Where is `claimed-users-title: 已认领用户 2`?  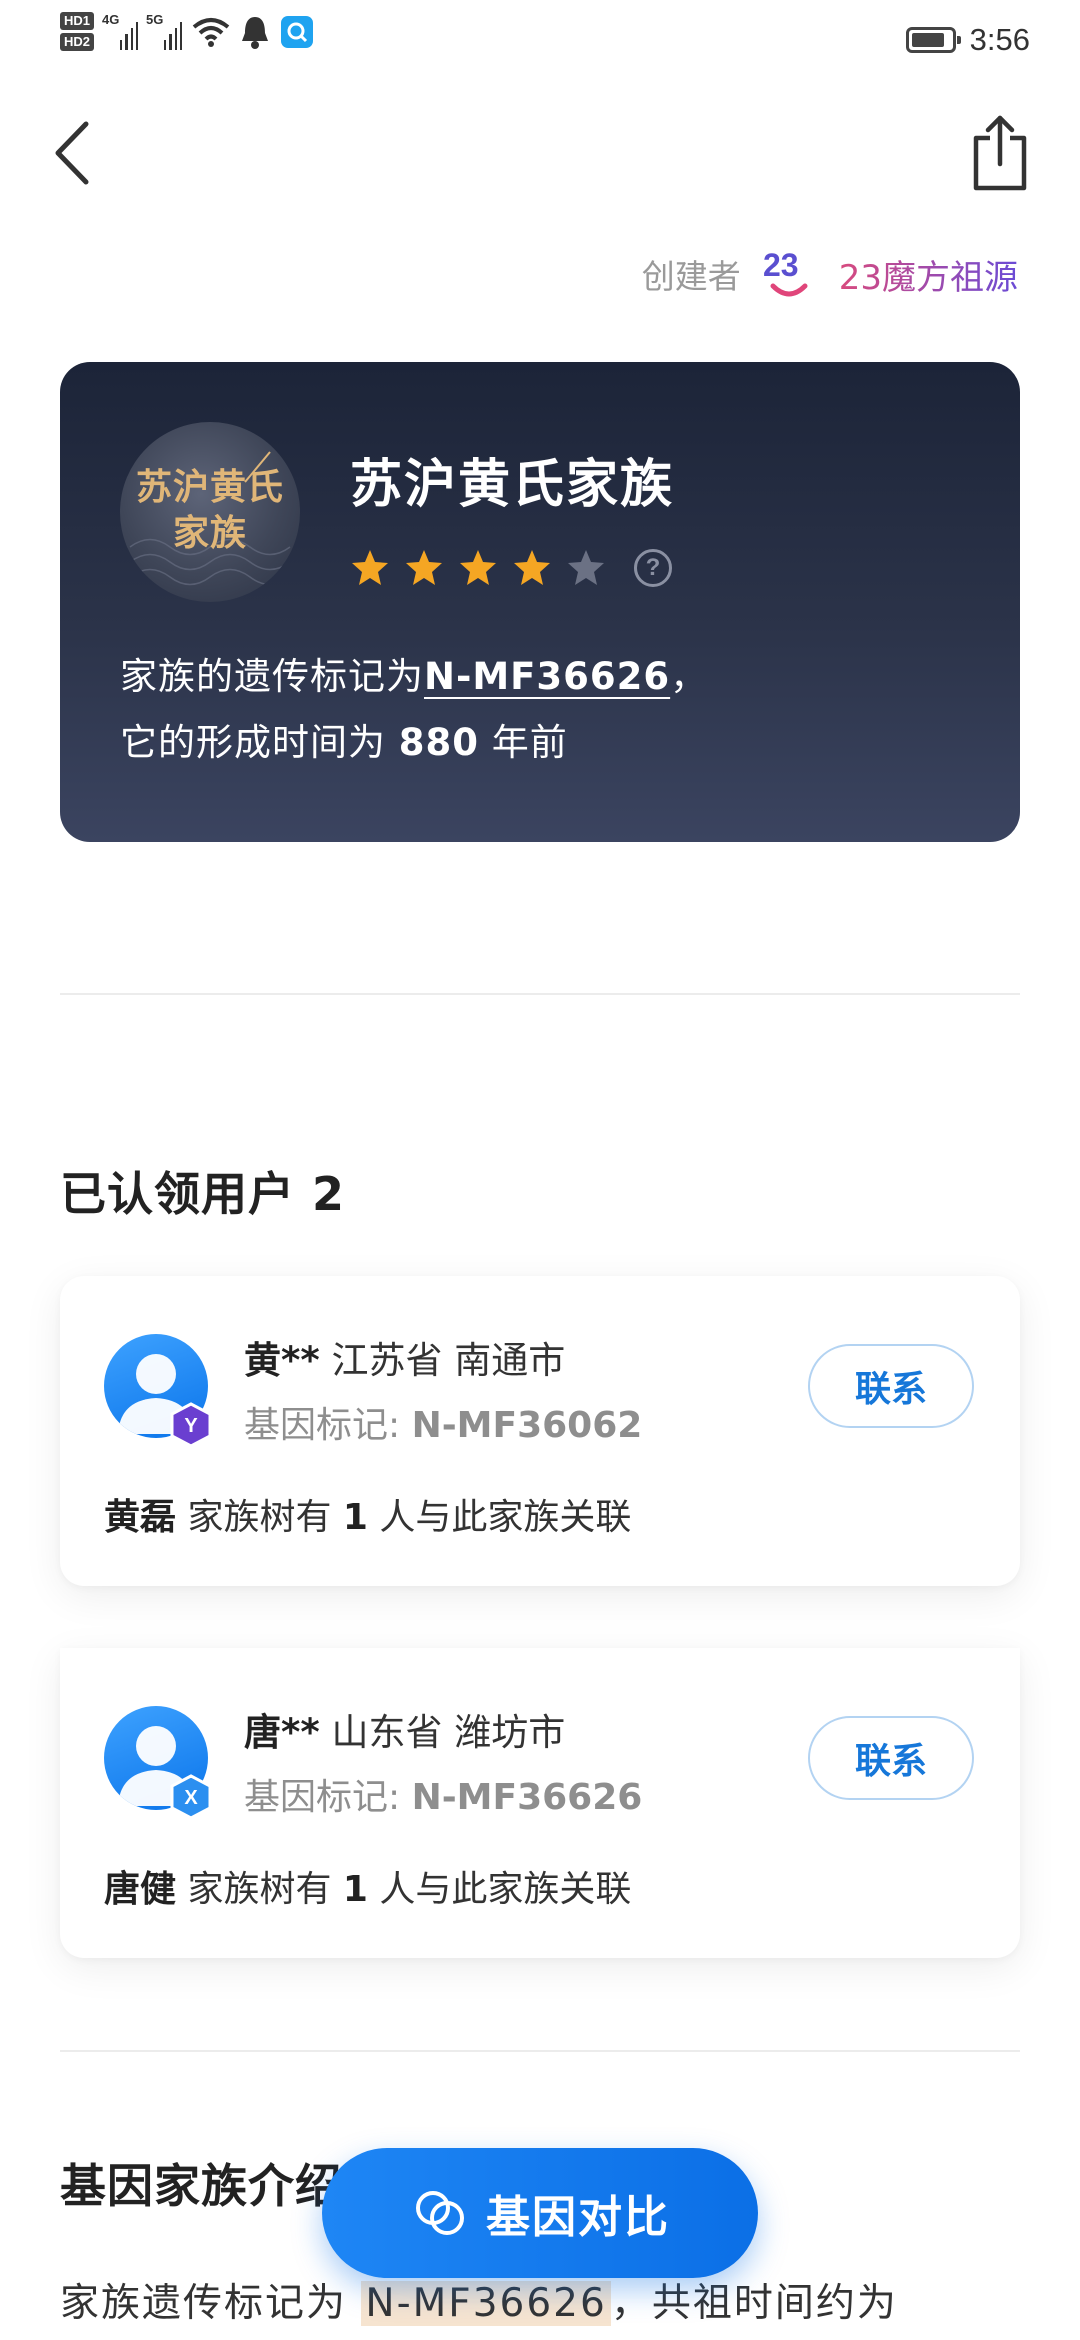
claimed-users-title: 已认领用户 2 is located at coordinates (203, 1194).